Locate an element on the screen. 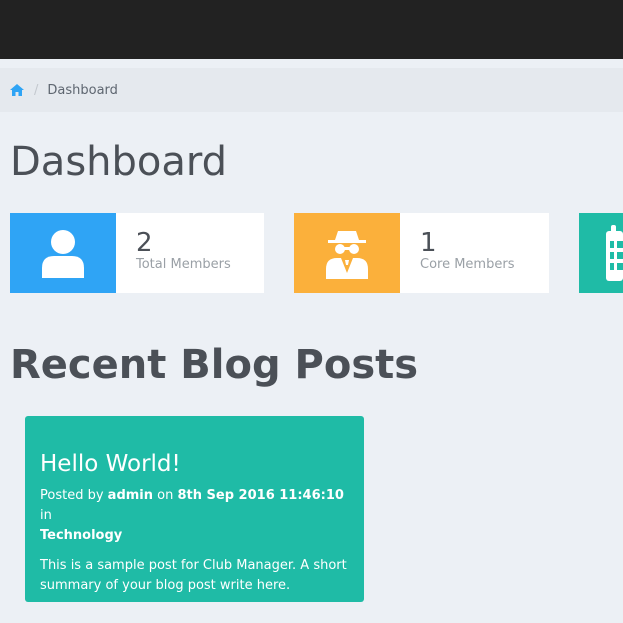  breadcrumb: / Dashboard is located at coordinates (311, 90).